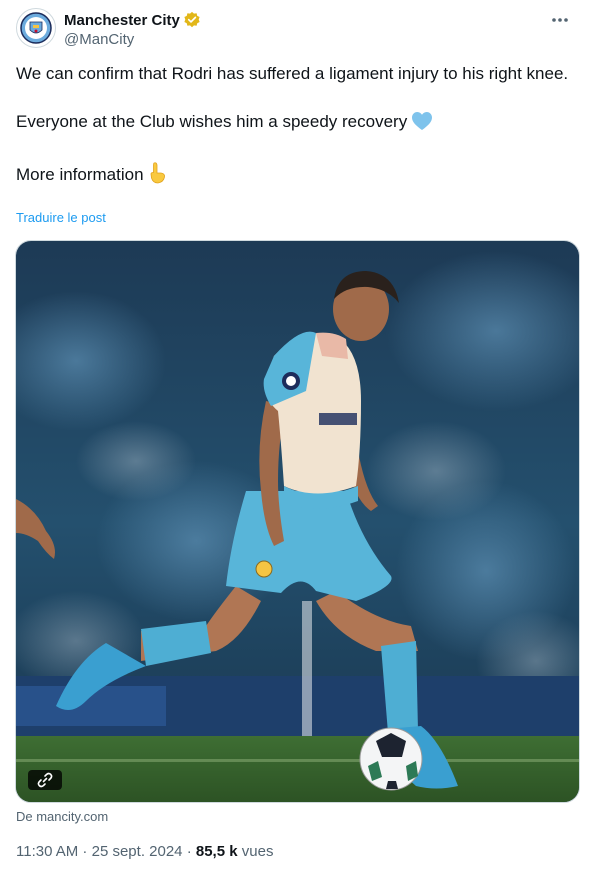 The height and width of the screenshot is (869, 589). Describe the element at coordinates (216, 851) in the screenshot. I see `views-count: 85,5 k` at that location.